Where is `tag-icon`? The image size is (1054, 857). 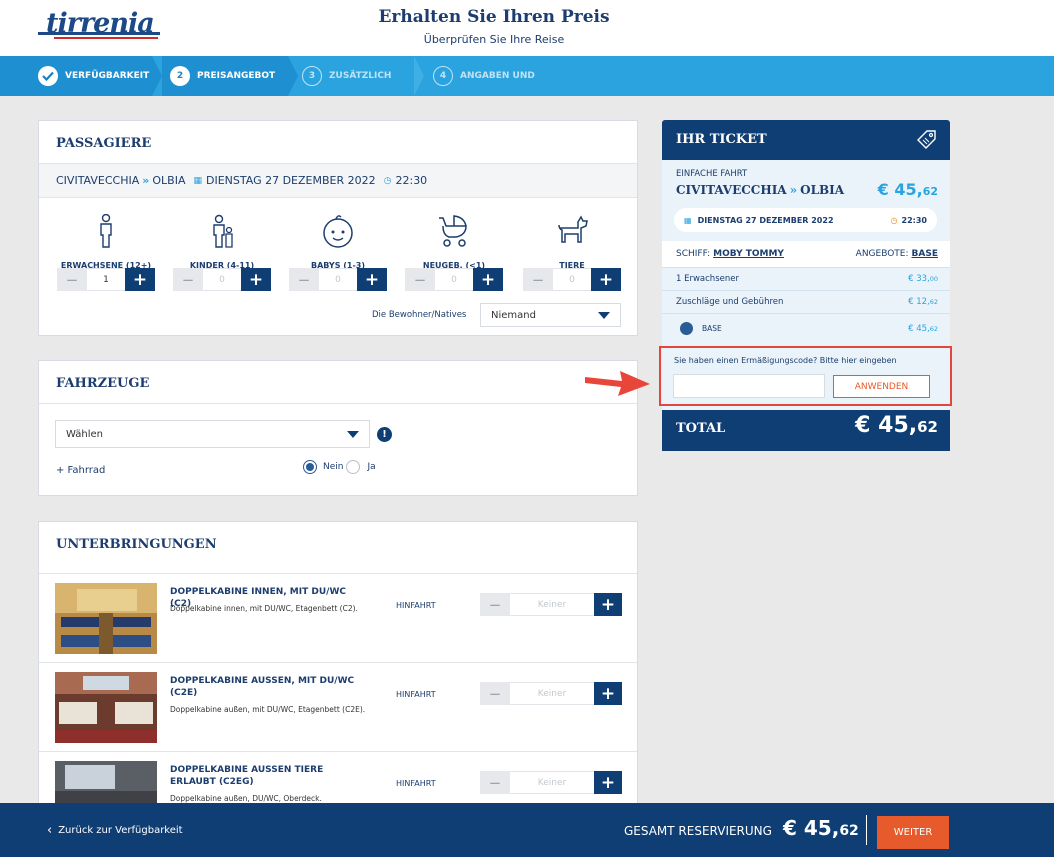
tag-icon is located at coordinates (926, 142).